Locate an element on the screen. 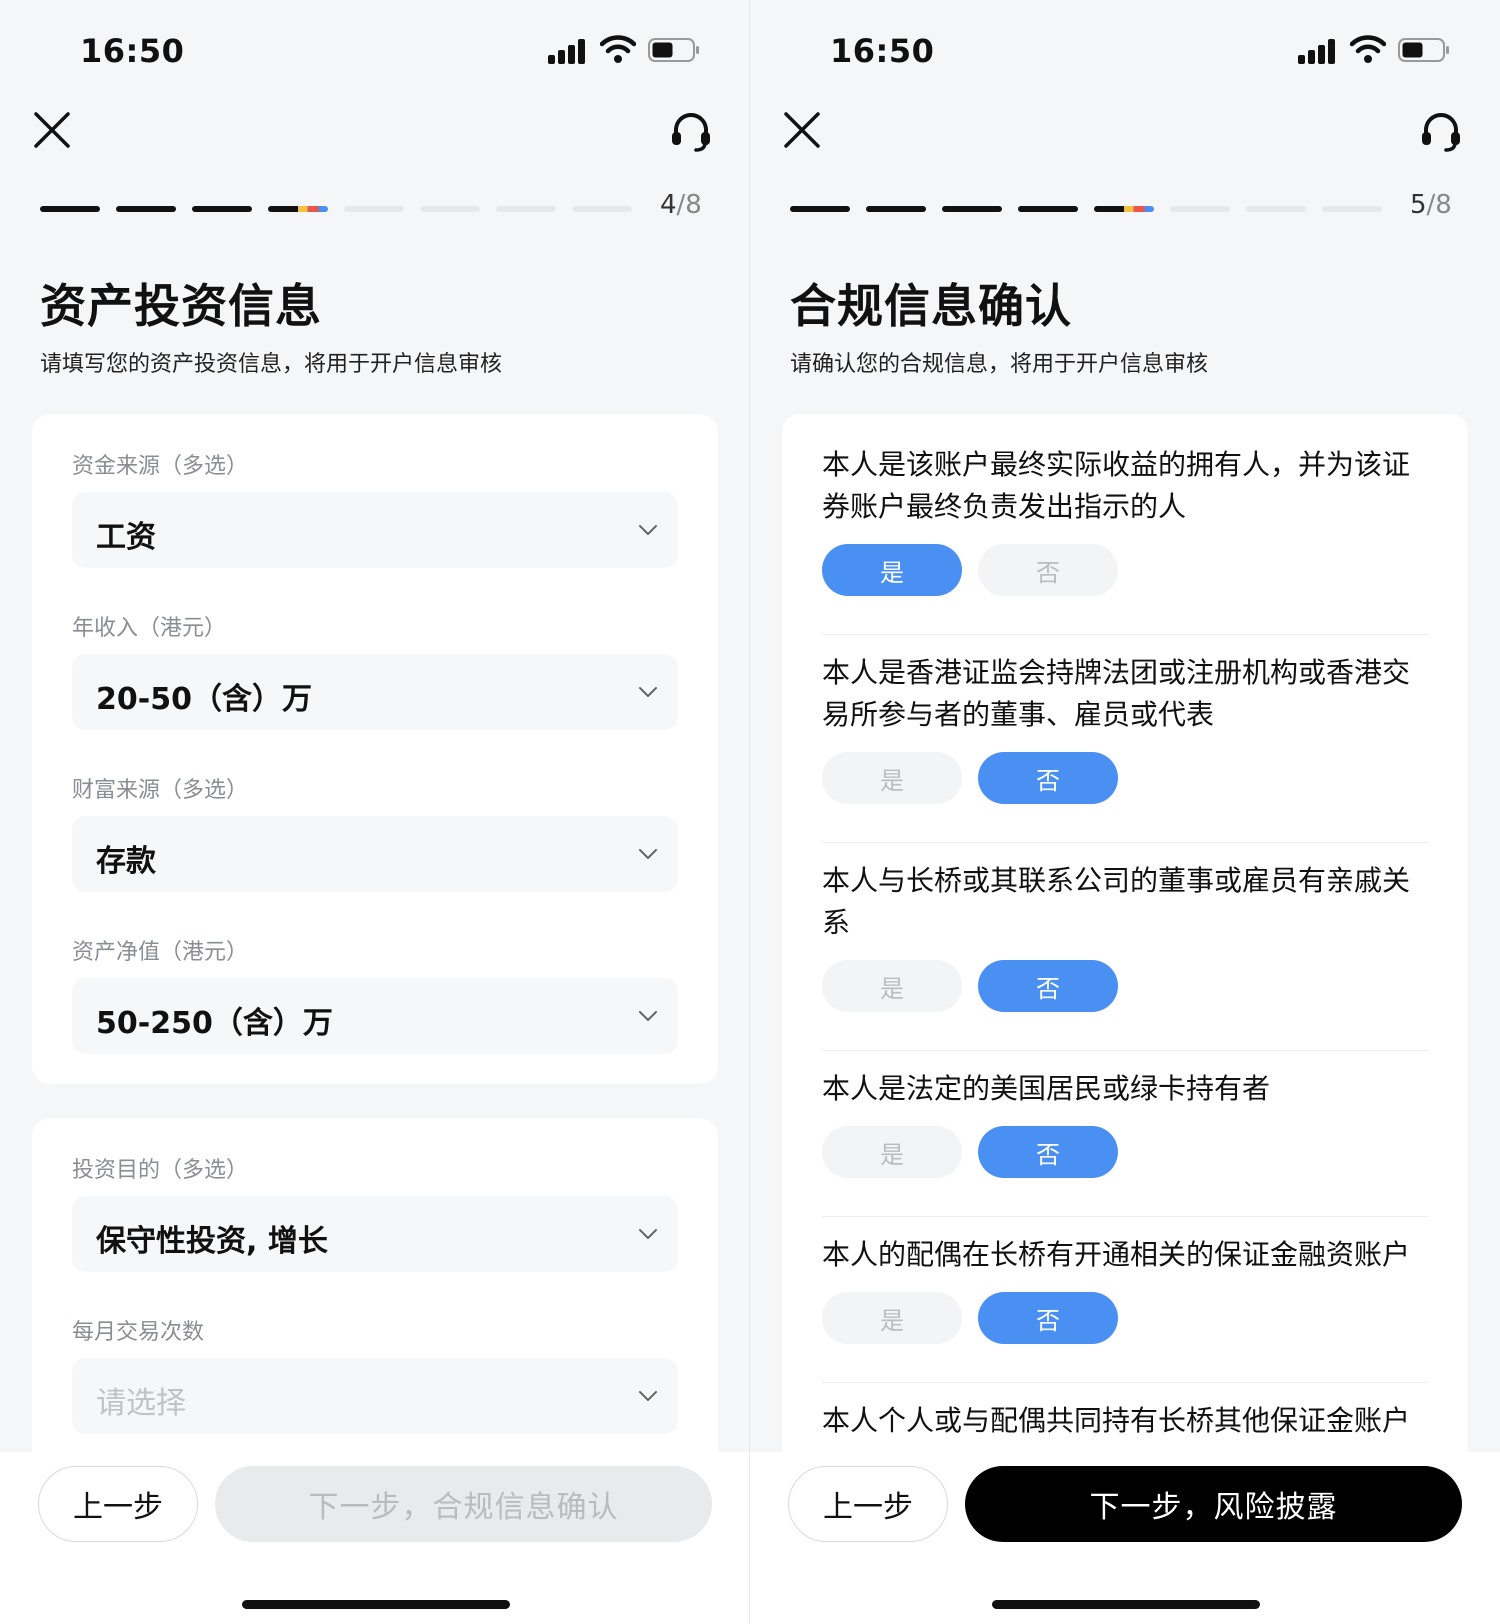 The width and height of the screenshot is (1500, 1624). step-current: 4 is located at coordinates (668, 205).